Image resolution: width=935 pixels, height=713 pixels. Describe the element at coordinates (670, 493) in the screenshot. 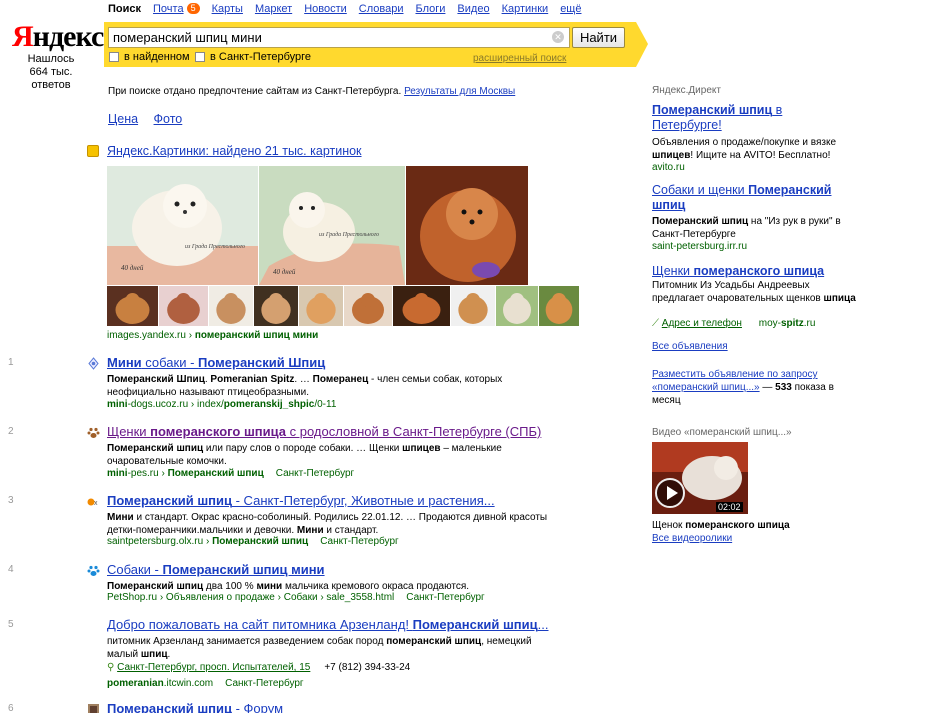

I see `play-icon` at that location.